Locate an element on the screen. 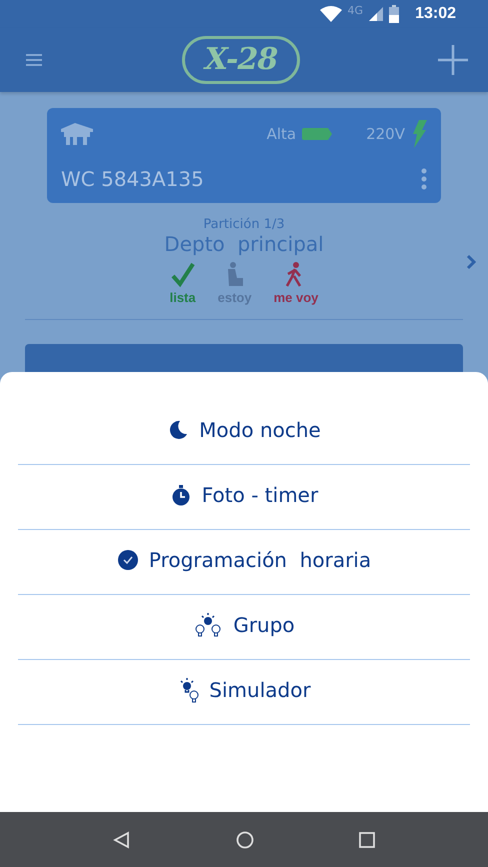  menu-item: Grupo is located at coordinates (244, 627).